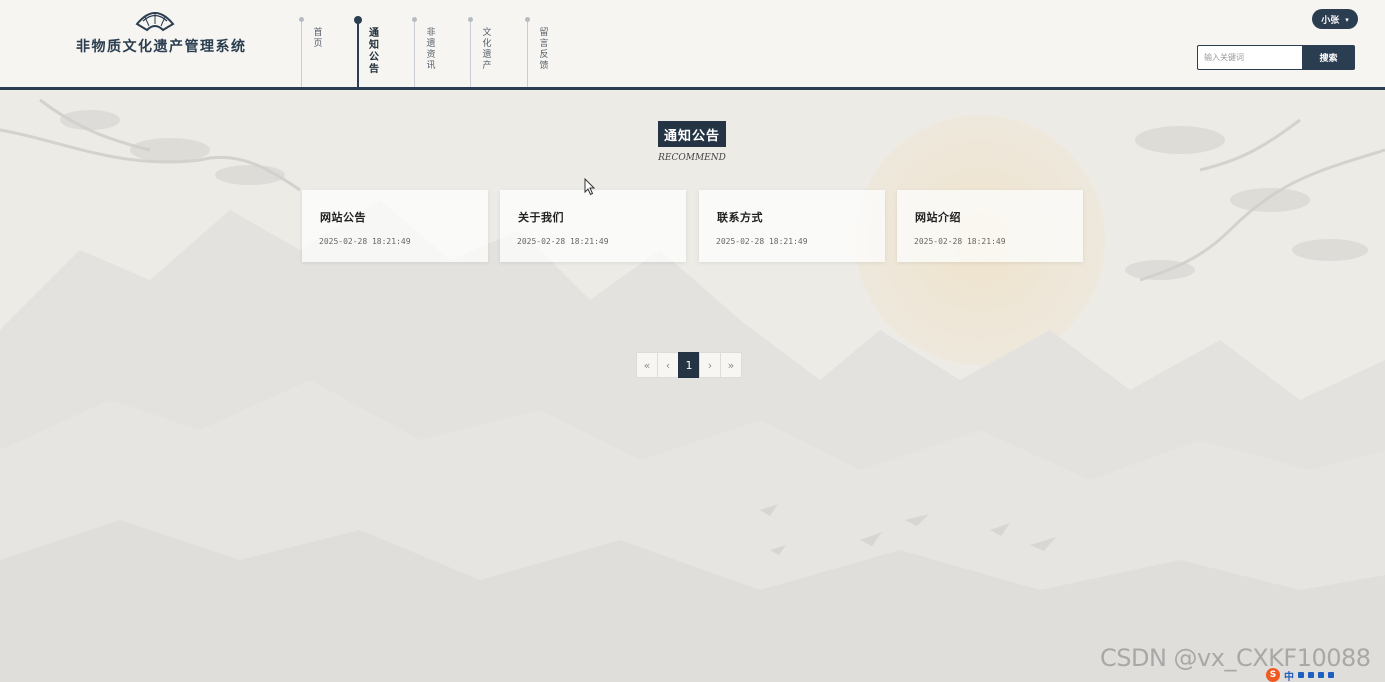 The height and width of the screenshot is (682, 1385). What do you see at coordinates (374, 51) in the screenshot?
I see `nav-label: 通知公告` at bounding box center [374, 51].